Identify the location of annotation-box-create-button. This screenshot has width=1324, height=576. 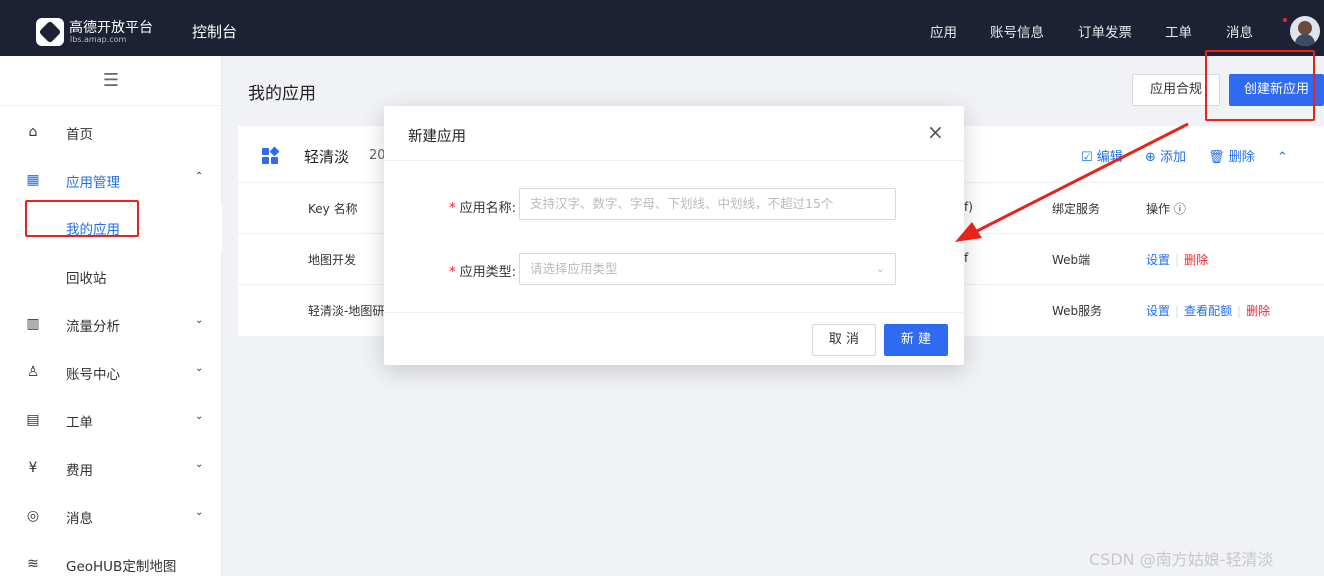
(1260, 85).